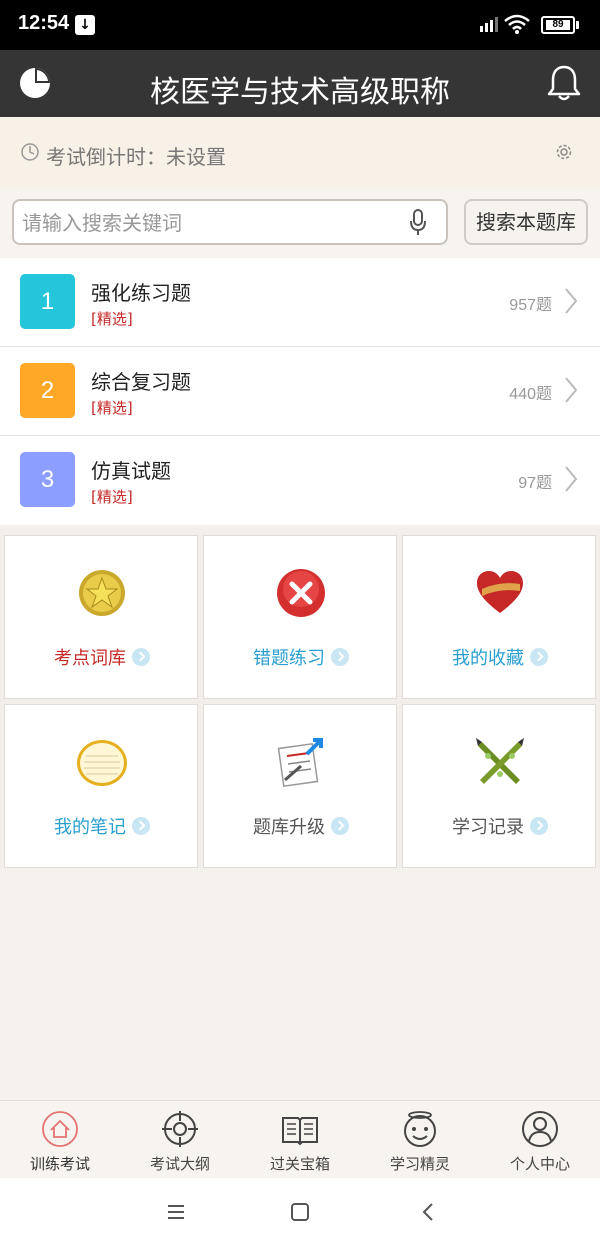 This screenshot has width=600, height=1249. What do you see at coordinates (131, 471) in the screenshot?
I see `bank-title: 仿真试题` at bounding box center [131, 471].